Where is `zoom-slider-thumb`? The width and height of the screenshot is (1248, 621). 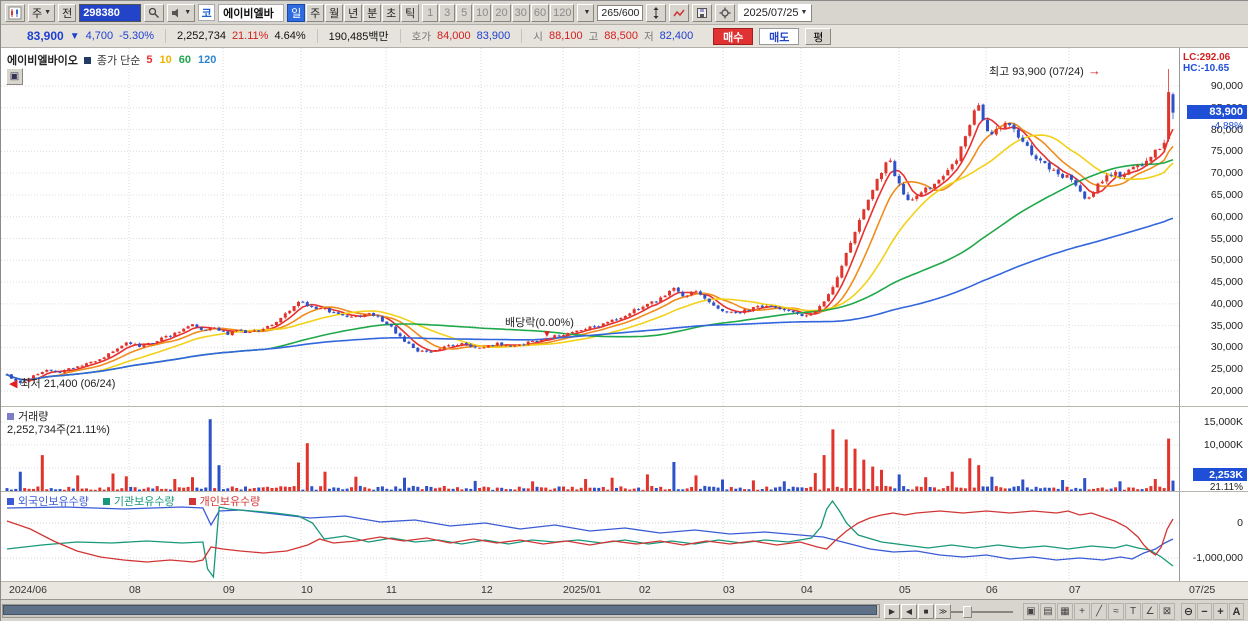 zoom-slider-thumb is located at coordinates (967, 612).